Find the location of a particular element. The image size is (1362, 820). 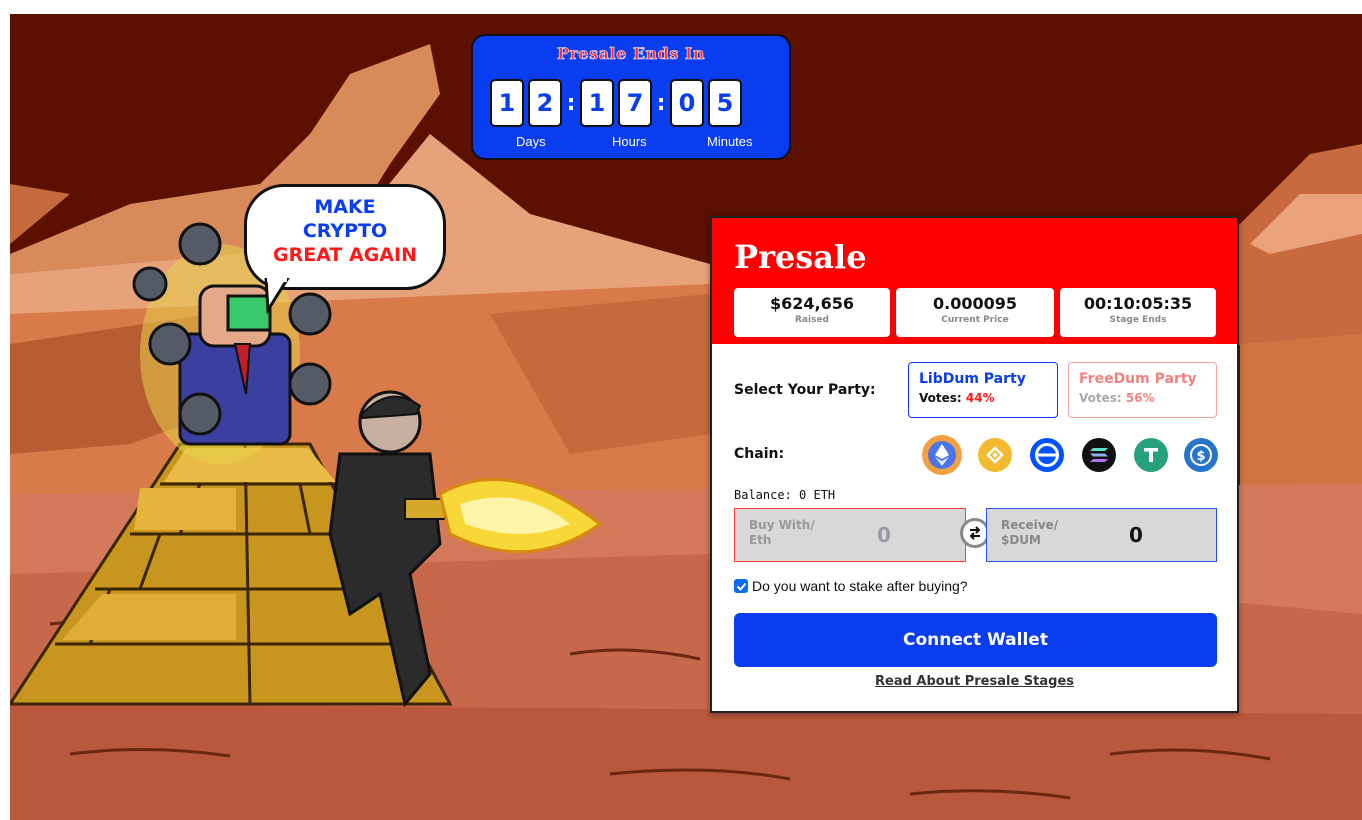

usdc-icon: $ is located at coordinates (1201, 455).